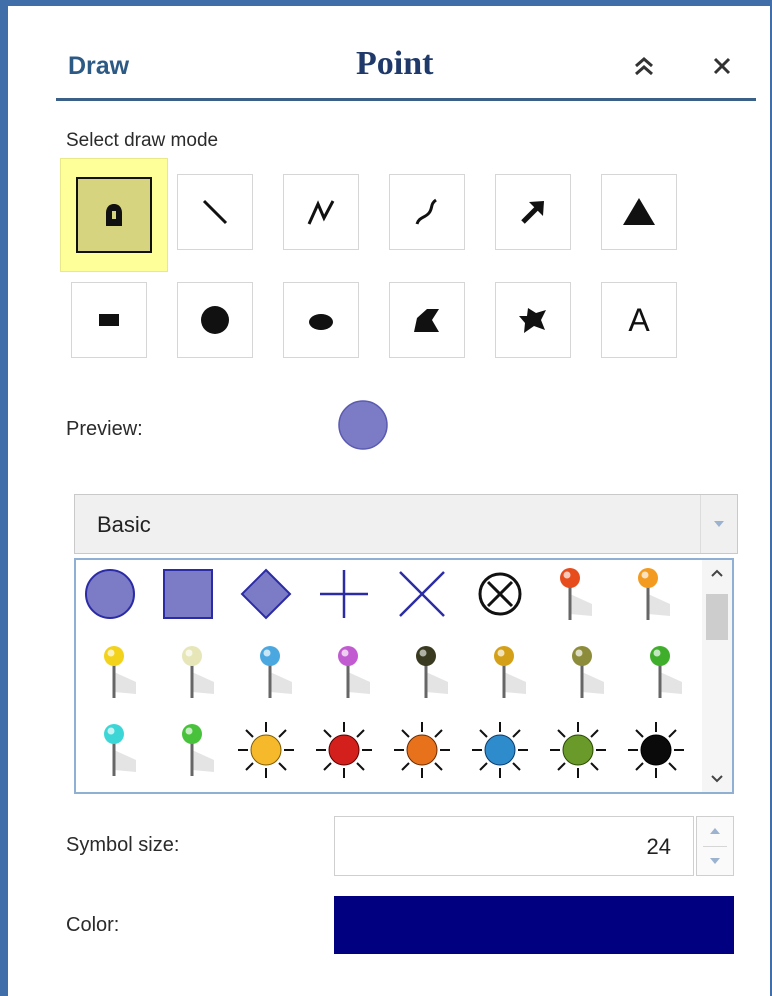  Describe the element at coordinates (266, 750) in the screenshot. I see `symbol-sun-yellow` at that location.